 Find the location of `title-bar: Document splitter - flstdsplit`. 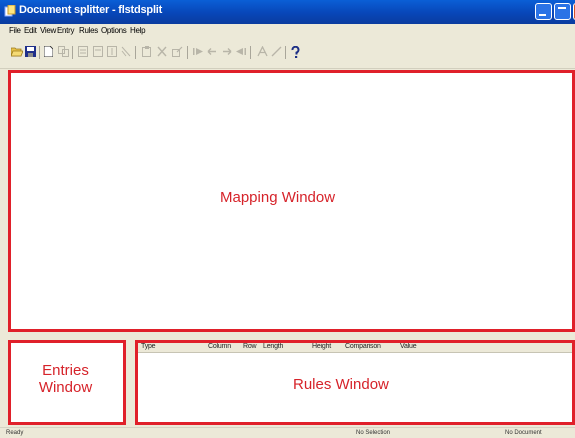

title-bar: Document splitter - flstdsplit is located at coordinates (287, 12).